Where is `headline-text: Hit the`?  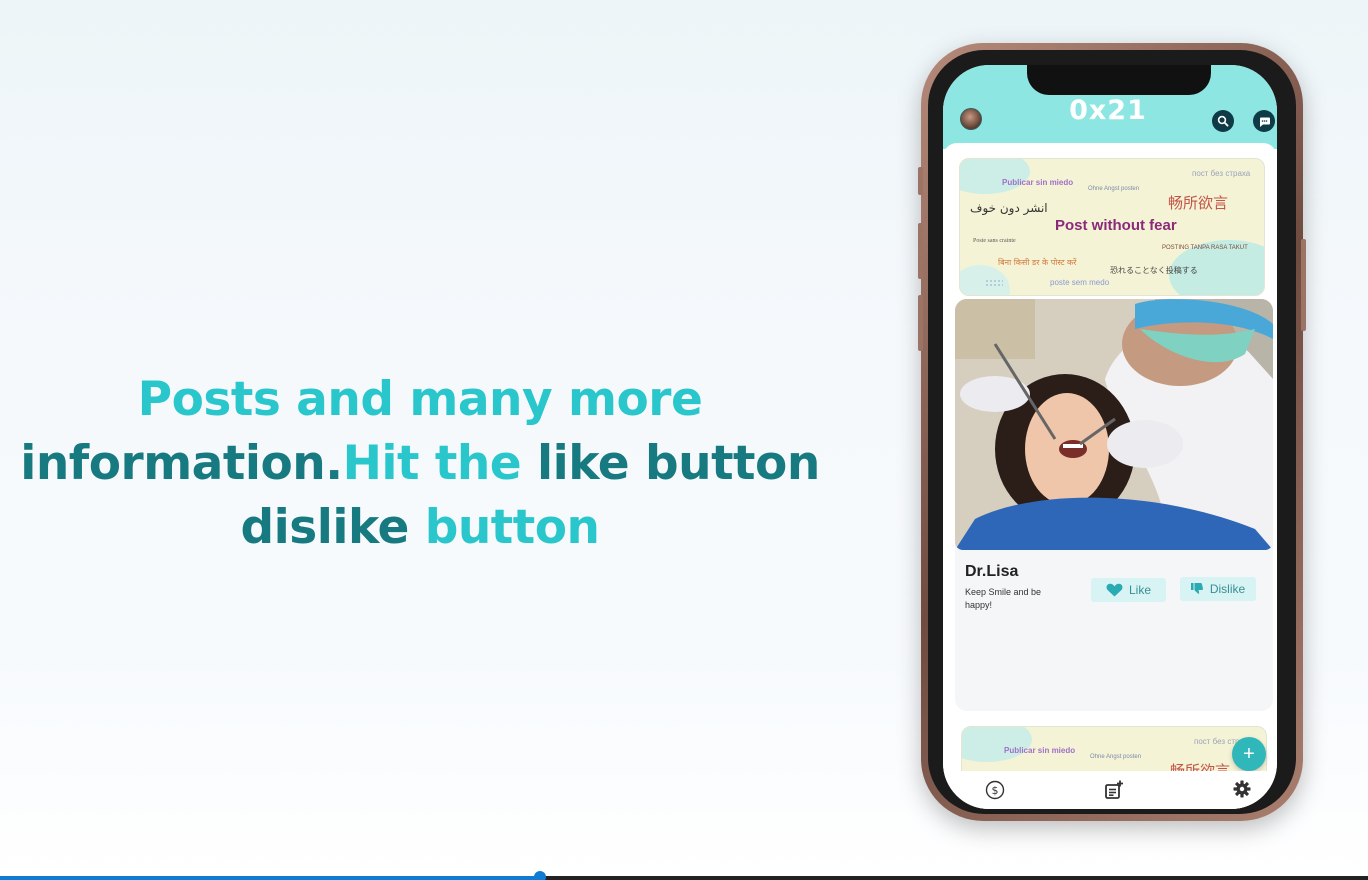
headline-text: Hit the is located at coordinates (440, 463).